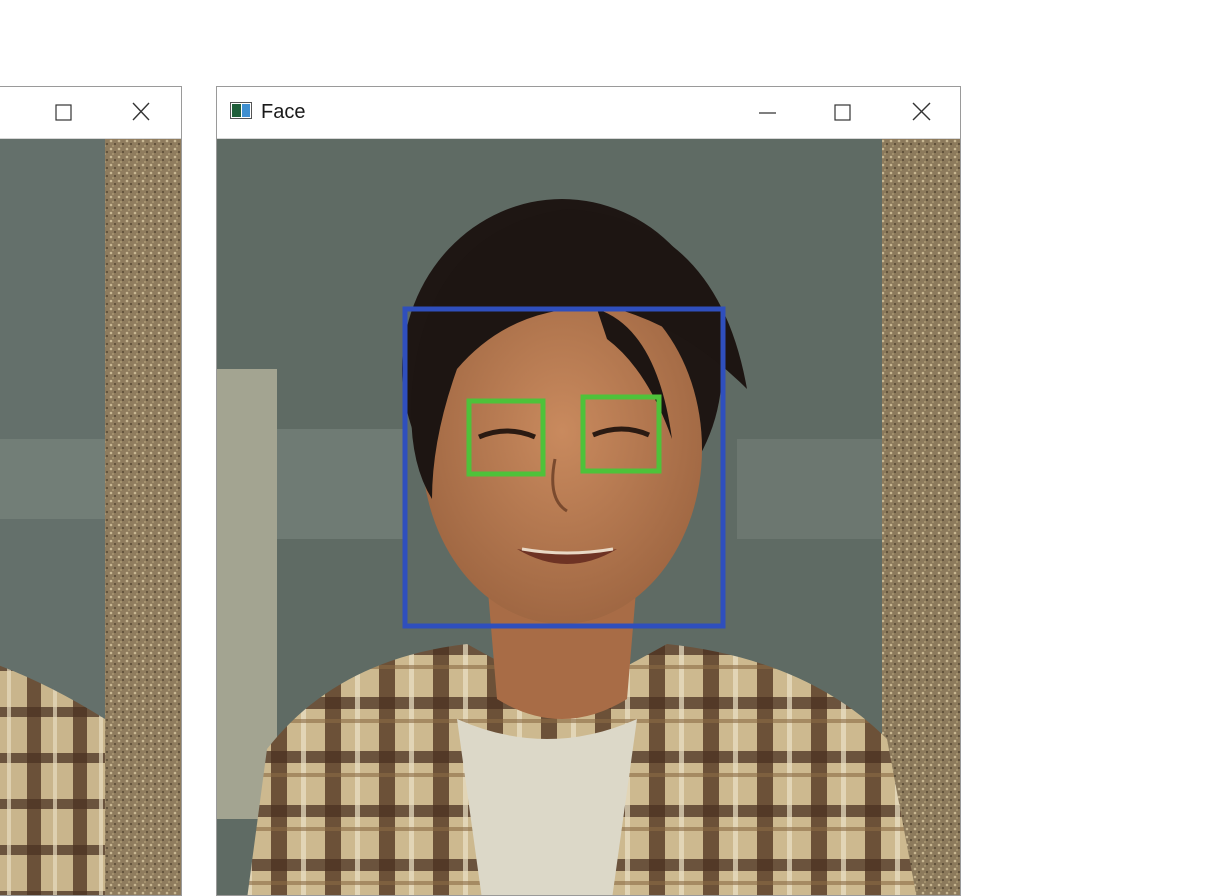 The height and width of the screenshot is (896, 1220). Describe the element at coordinates (90, 113) in the screenshot. I see `left-window-titlebar` at that location.